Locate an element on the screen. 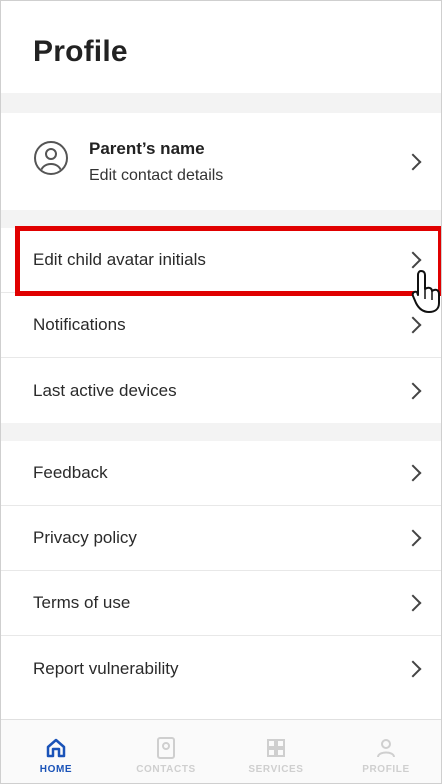 The height and width of the screenshot is (784, 442). bottom-tab-bar: HOME CONTACTS SERVICES PROFILE is located at coordinates (221, 751).